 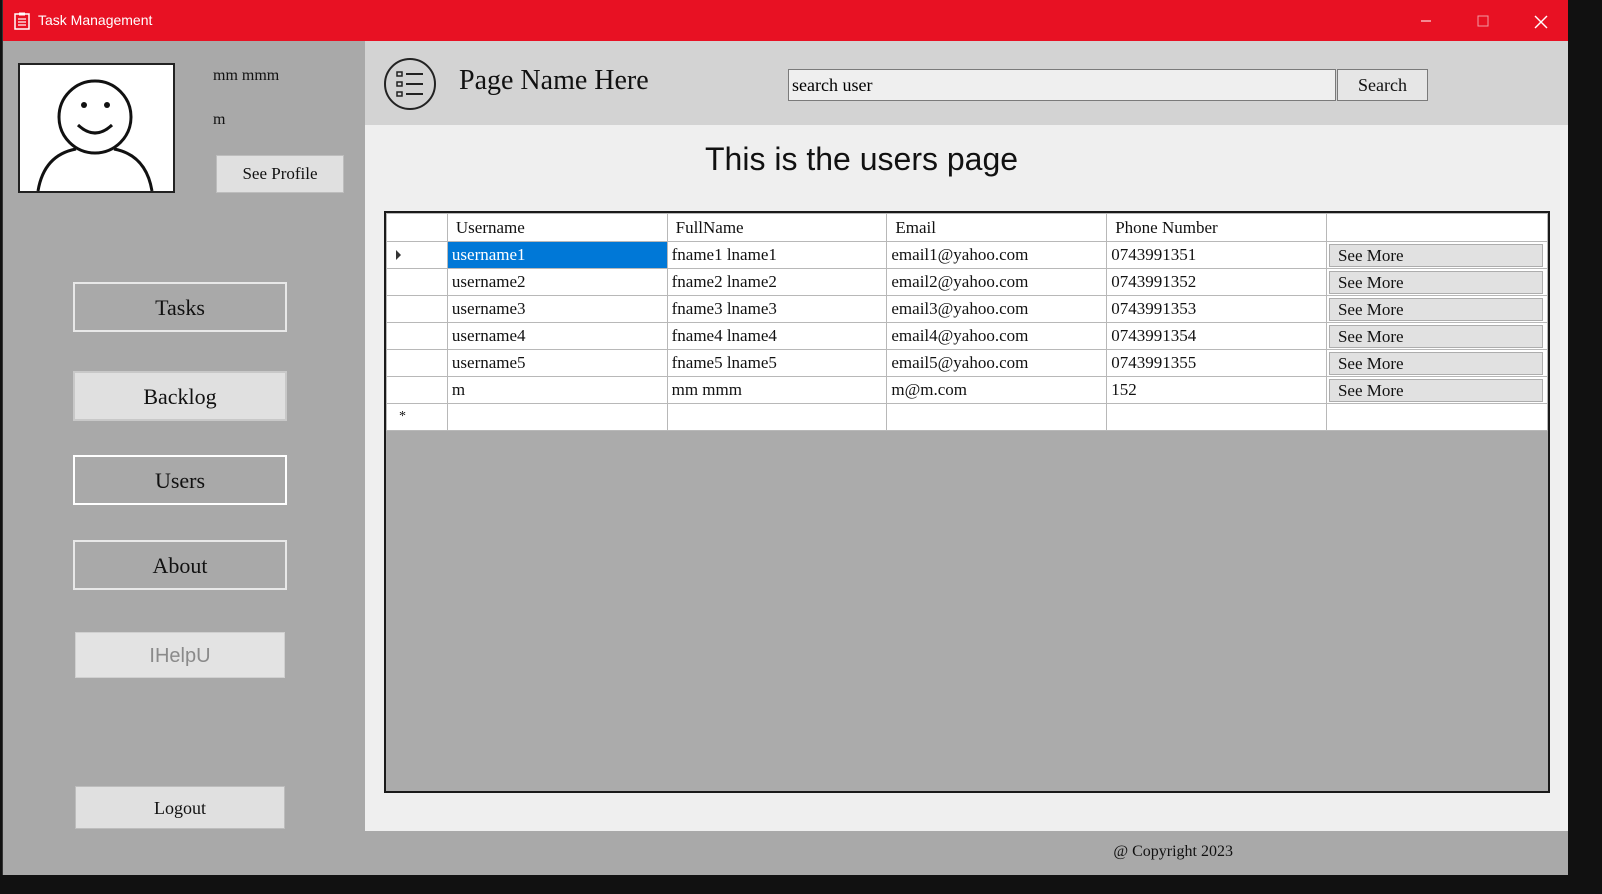 I want to click on column-header-fullname: FullName, so click(x=777, y=227).